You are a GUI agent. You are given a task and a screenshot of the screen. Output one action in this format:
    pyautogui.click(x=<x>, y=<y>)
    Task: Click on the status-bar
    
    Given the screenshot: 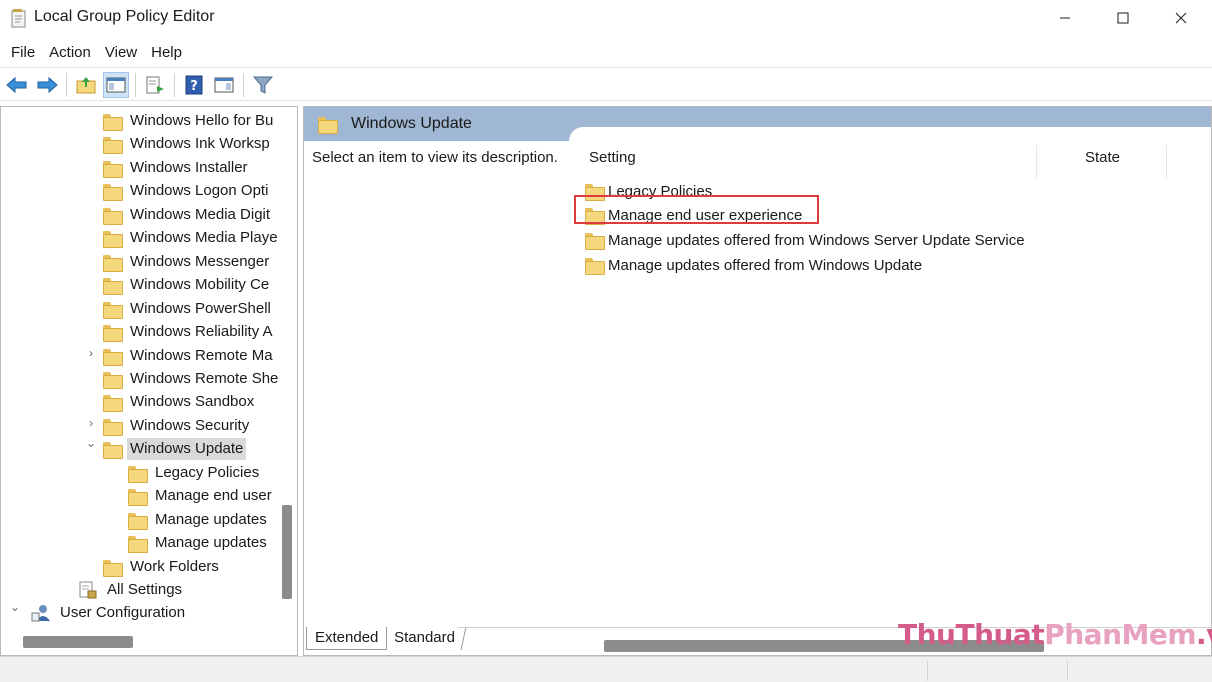 What is the action you would take?
    pyautogui.click(x=606, y=669)
    